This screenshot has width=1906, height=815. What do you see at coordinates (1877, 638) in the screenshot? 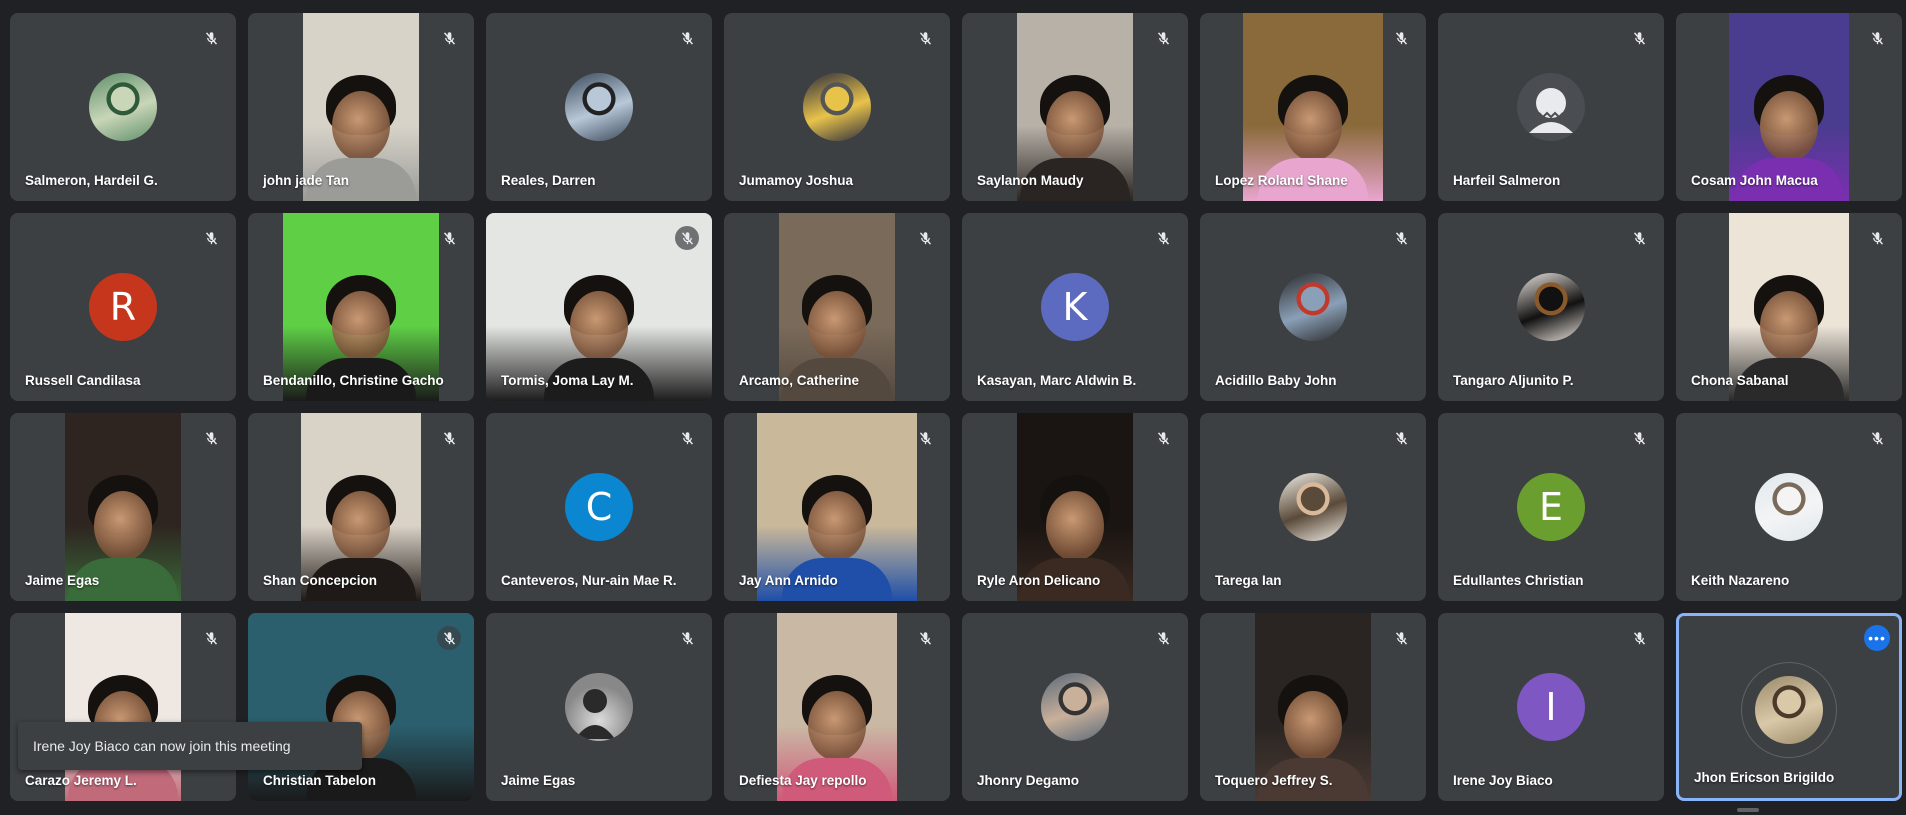
I see `more-options-icon: •••` at bounding box center [1877, 638].